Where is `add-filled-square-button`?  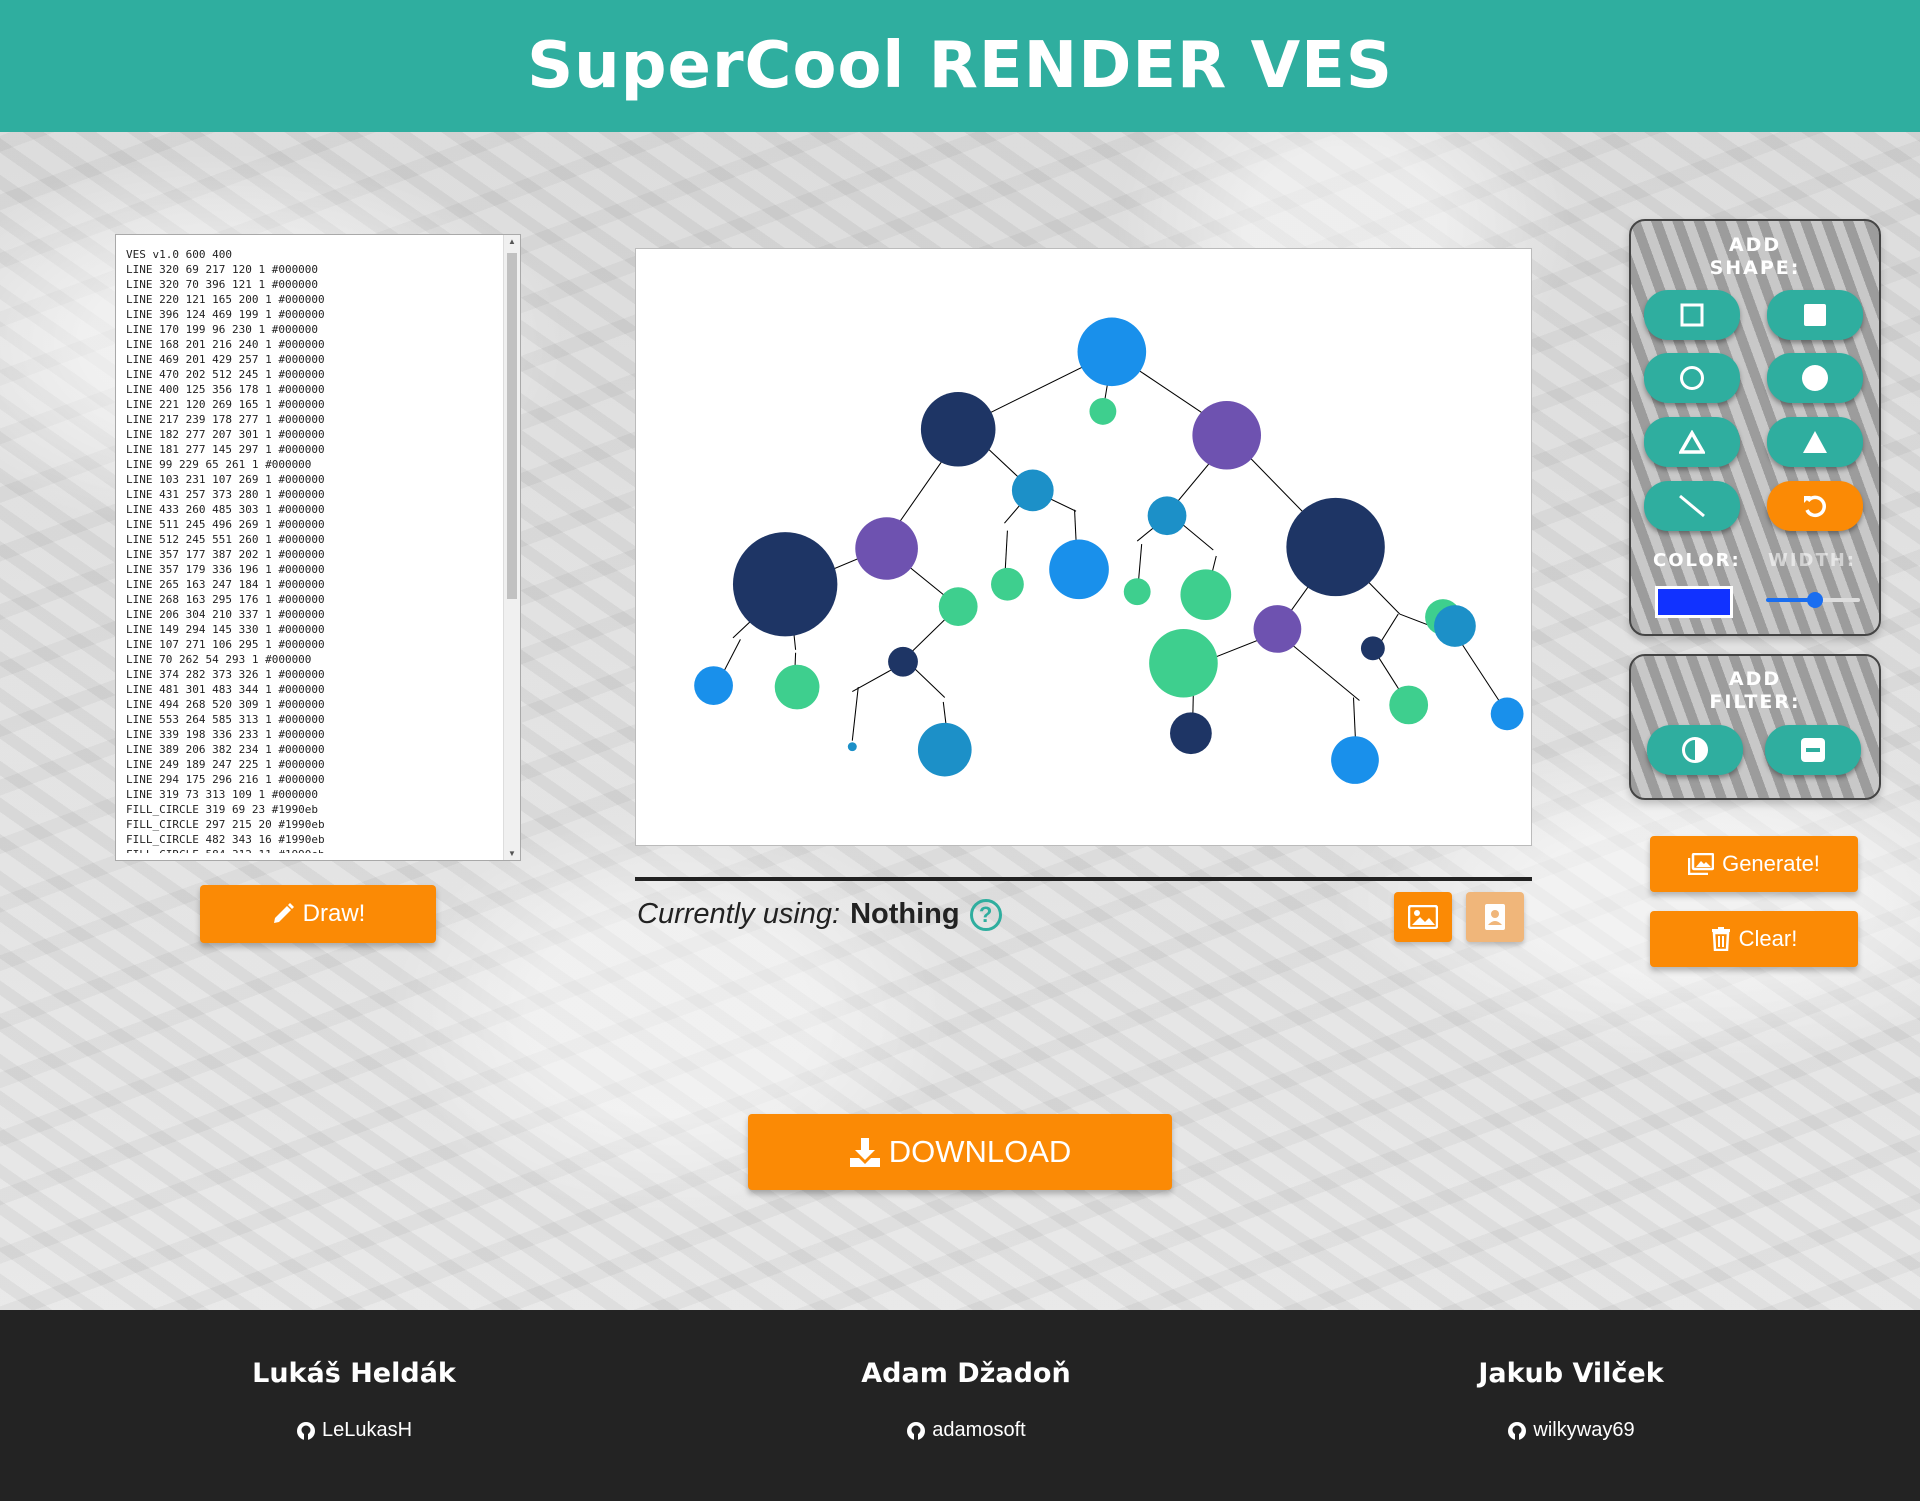 add-filled-square-button is located at coordinates (1815, 315).